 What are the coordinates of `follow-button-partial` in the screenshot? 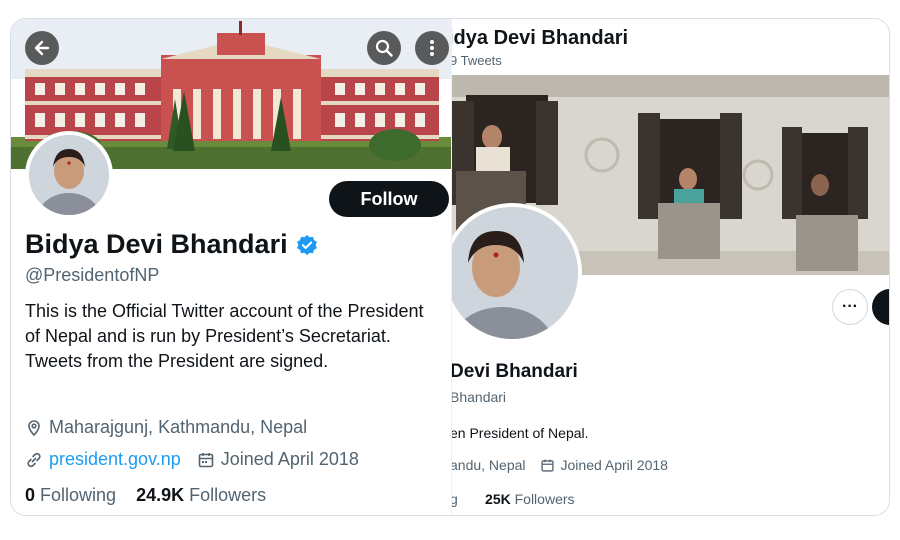 It's located at (880, 307).